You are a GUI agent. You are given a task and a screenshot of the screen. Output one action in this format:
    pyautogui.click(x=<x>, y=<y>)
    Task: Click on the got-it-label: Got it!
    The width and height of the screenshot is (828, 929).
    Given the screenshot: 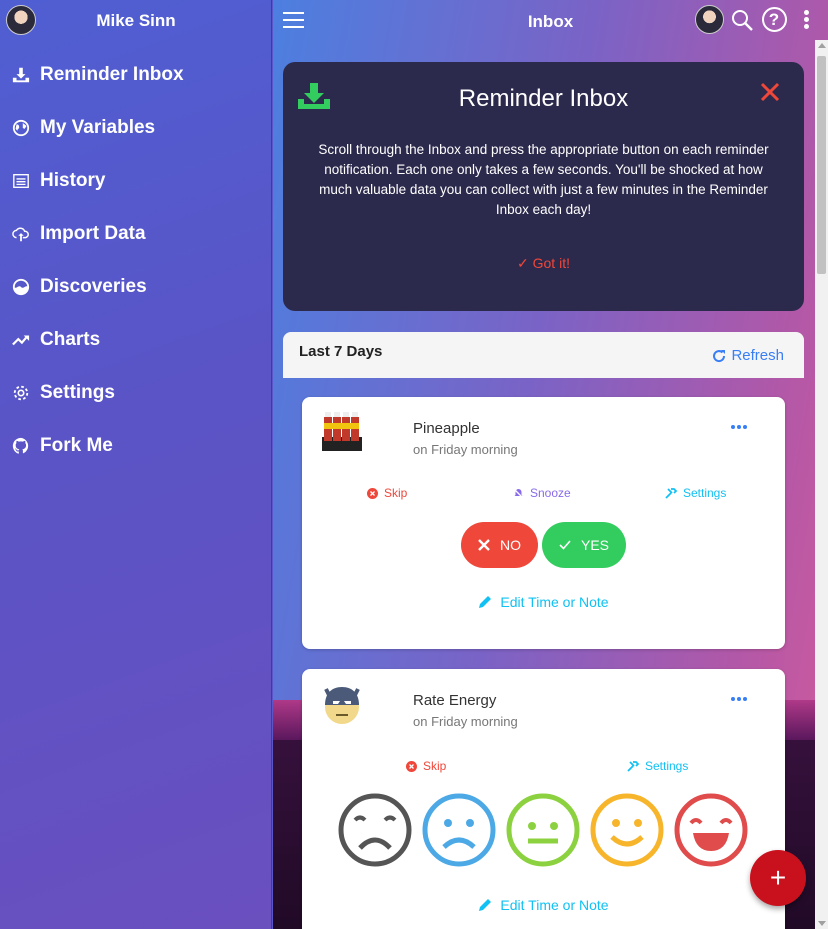 What is the action you would take?
    pyautogui.click(x=551, y=263)
    